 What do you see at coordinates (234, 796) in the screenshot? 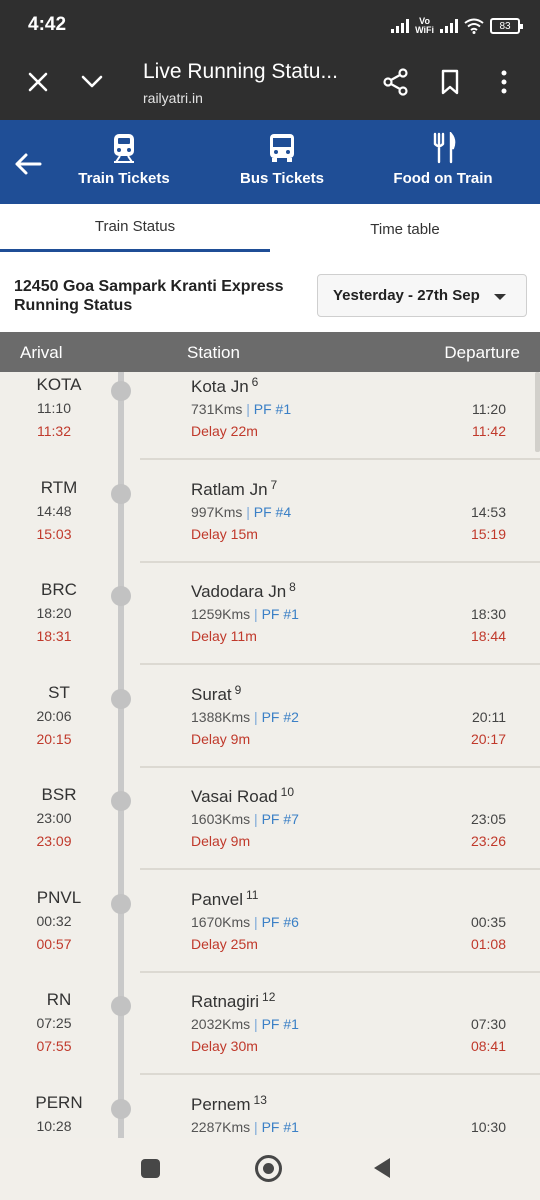
I see `station-name: Vasai Road` at bounding box center [234, 796].